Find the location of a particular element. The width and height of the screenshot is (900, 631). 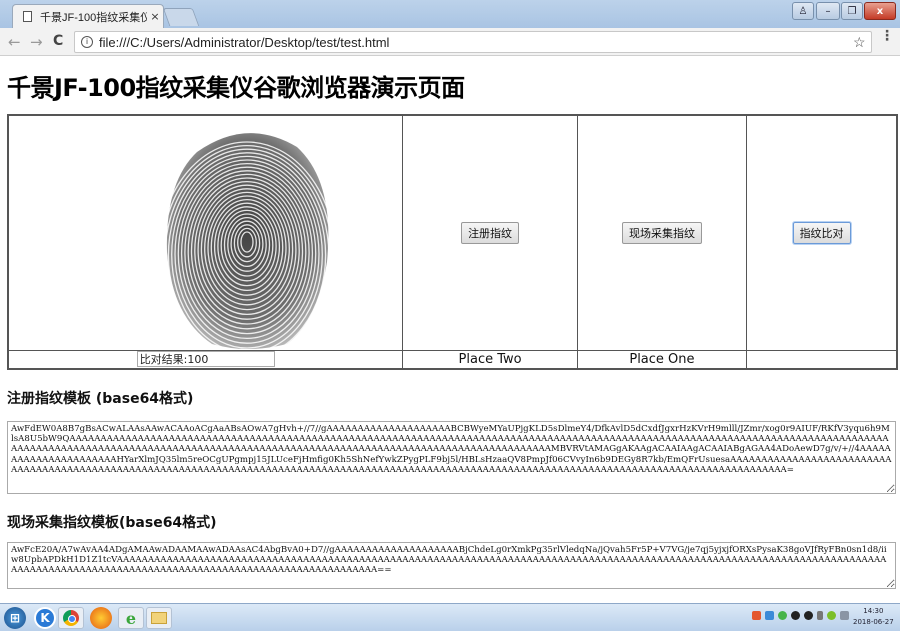

compare-fingerprint-button: 指纹比对 is located at coordinates (821, 232).